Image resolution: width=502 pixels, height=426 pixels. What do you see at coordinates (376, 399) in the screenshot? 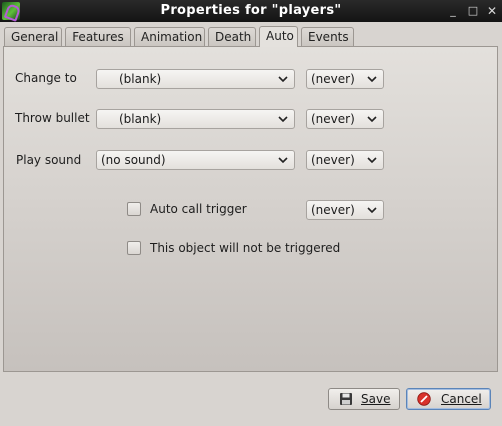
I see `save-label: Save` at bounding box center [376, 399].